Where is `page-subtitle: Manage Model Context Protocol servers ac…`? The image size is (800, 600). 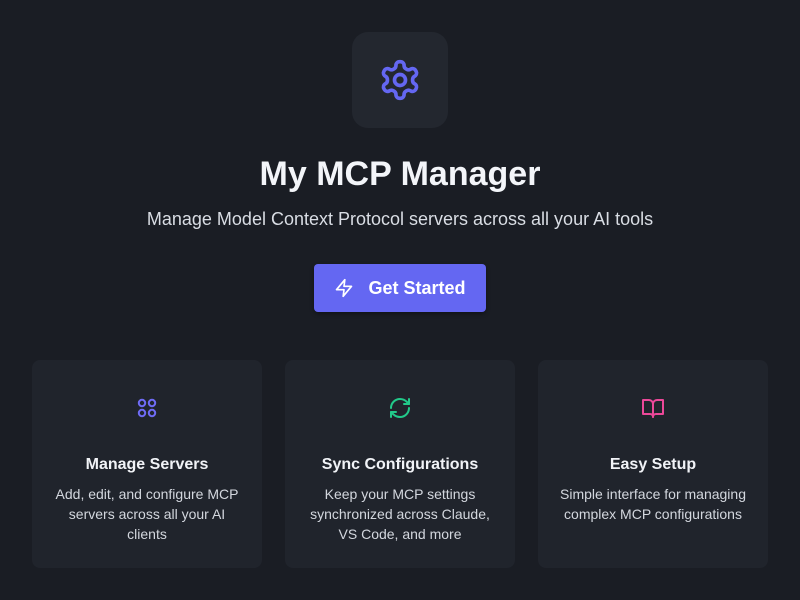
page-subtitle: Manage Model Context Protocol servers ac… is located at coordinates (400, 219).